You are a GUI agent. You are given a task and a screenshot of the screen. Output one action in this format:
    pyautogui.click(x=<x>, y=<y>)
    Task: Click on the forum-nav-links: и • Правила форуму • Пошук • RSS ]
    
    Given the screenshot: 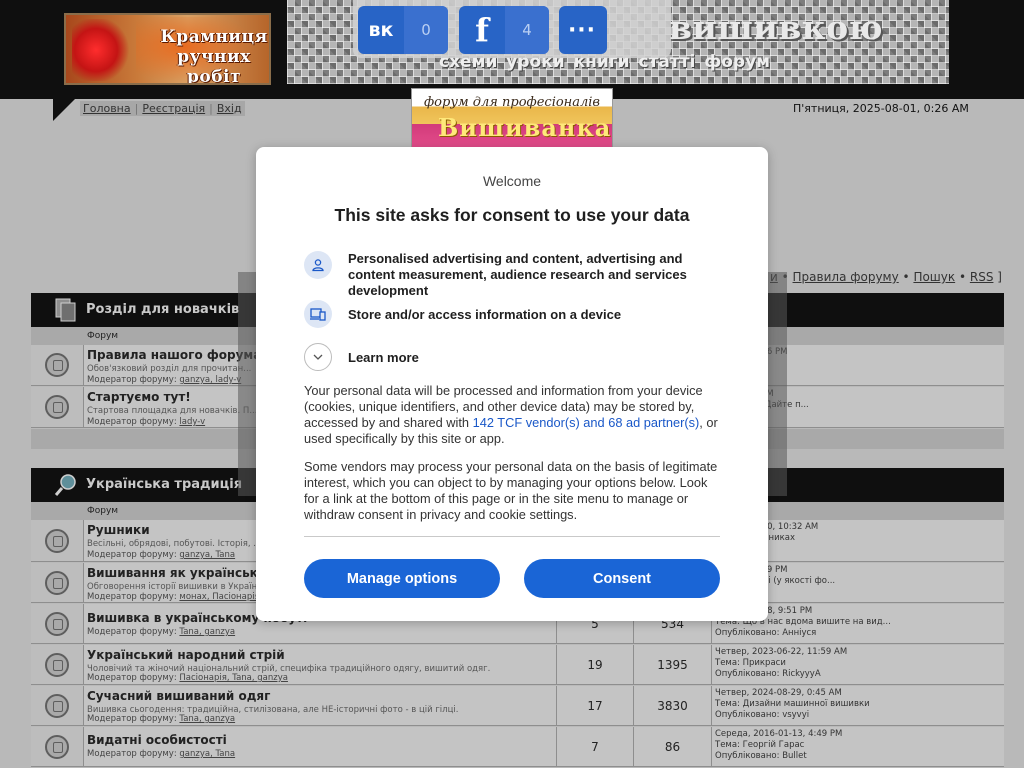 What is the action you would take?
    pyautogui.click(x=886, y=277)
    